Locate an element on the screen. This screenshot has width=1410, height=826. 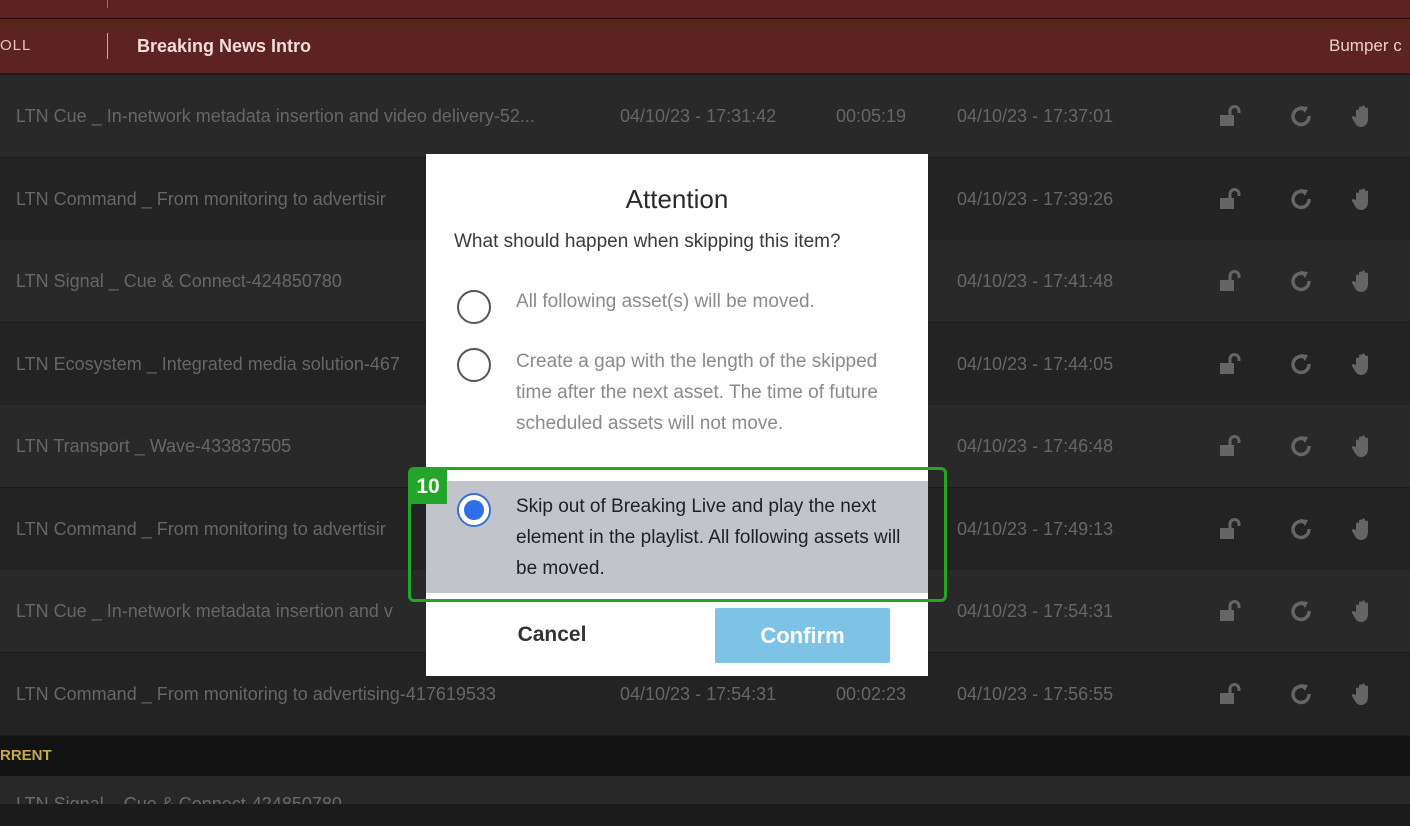
asset-name: LTN Transport _ Wave-433837505 is located at coordinates (154, 446).